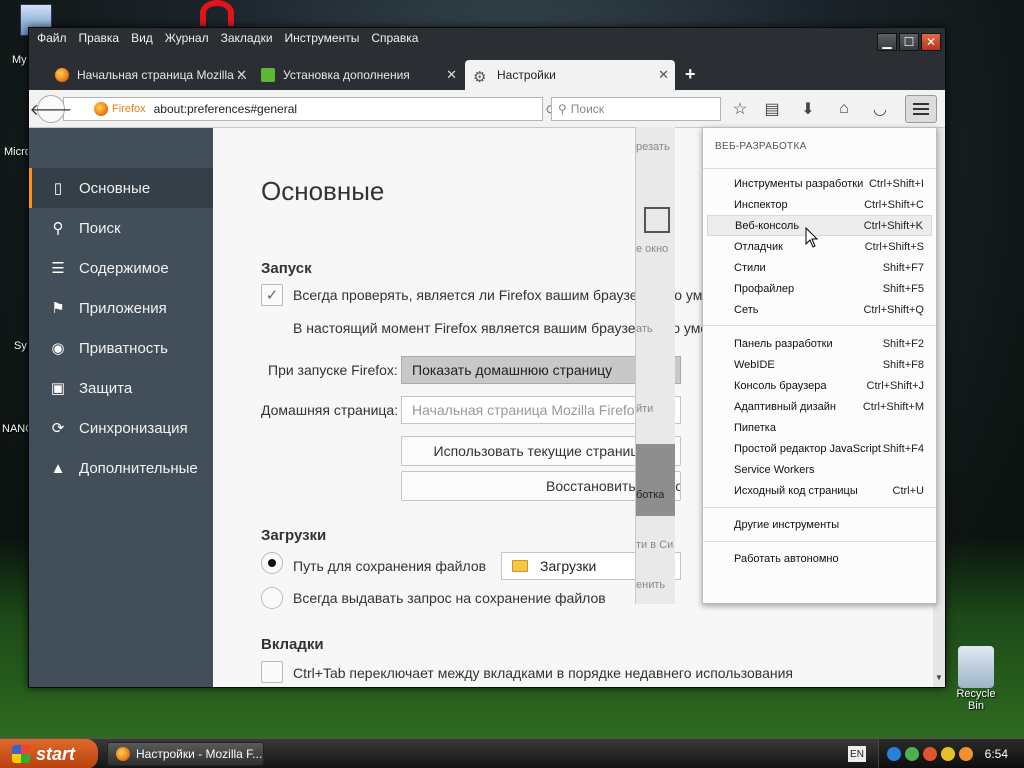  What do you see at coordinates (310, 109) in the screenshot?
I see `url-bar: Firefox about:preferences#general ⟳` at bounding box center [310, 109].